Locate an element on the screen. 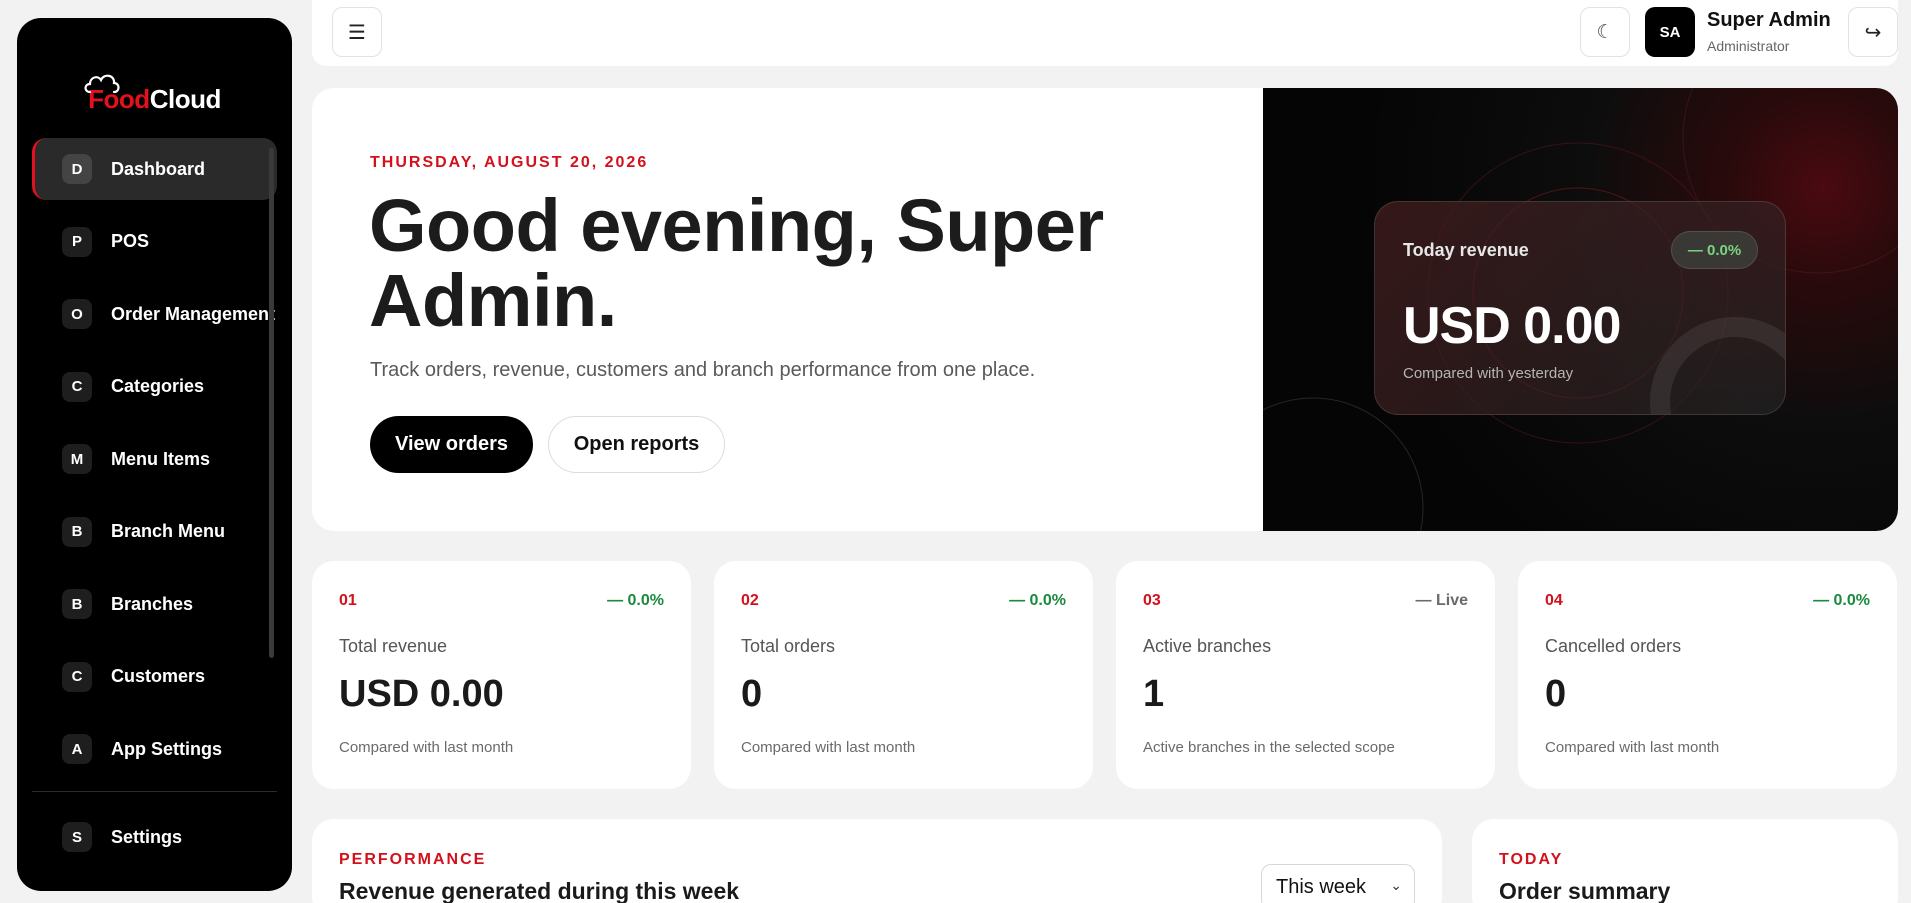  chevron-down-icon: ⌄ is located at coordinates (1396, 885).